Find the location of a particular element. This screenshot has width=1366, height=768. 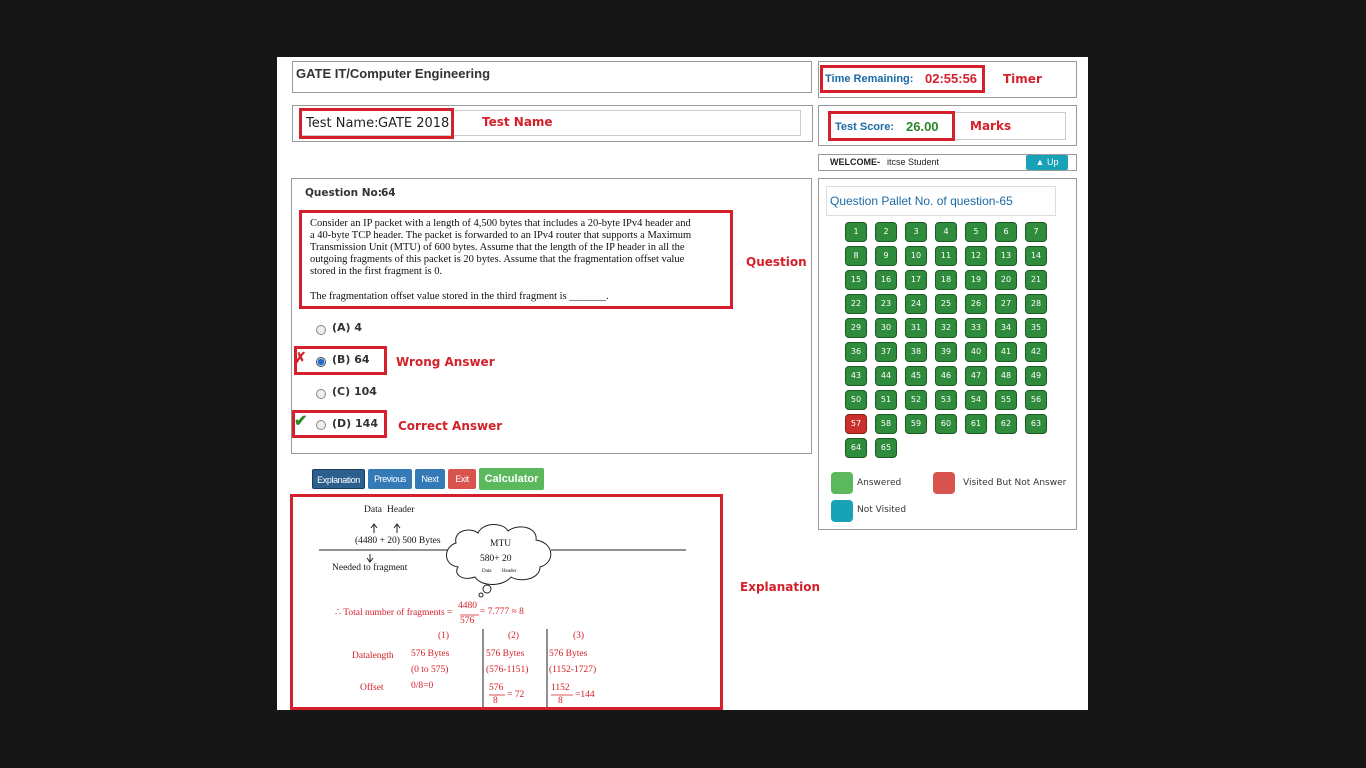

palette-question-button: 20 is located at coordinates (1006, 280).